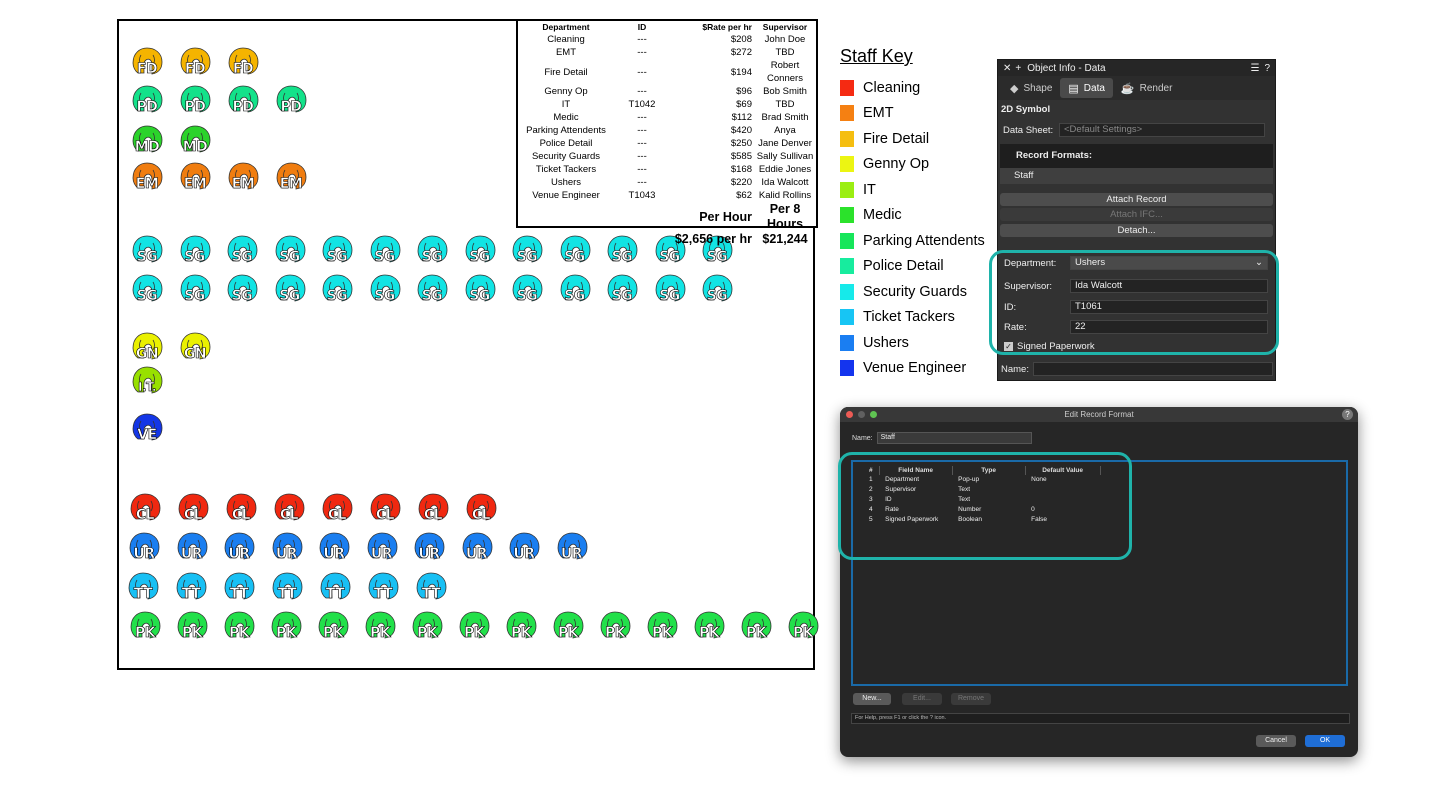 This screenshot has width=1430, height=809. Describe the element at coordinates (1153, 369) in the screenshot. I see `name-field` at that location.